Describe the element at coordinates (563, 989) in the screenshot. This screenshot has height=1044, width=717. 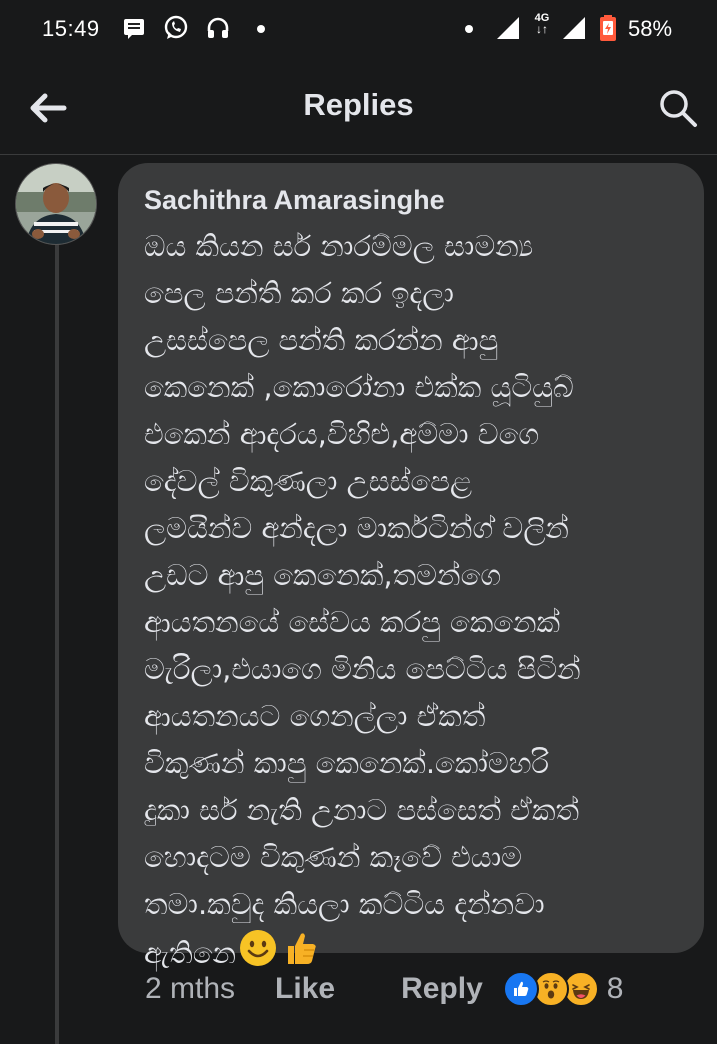
I see `reactions-summary: 8` at that location.